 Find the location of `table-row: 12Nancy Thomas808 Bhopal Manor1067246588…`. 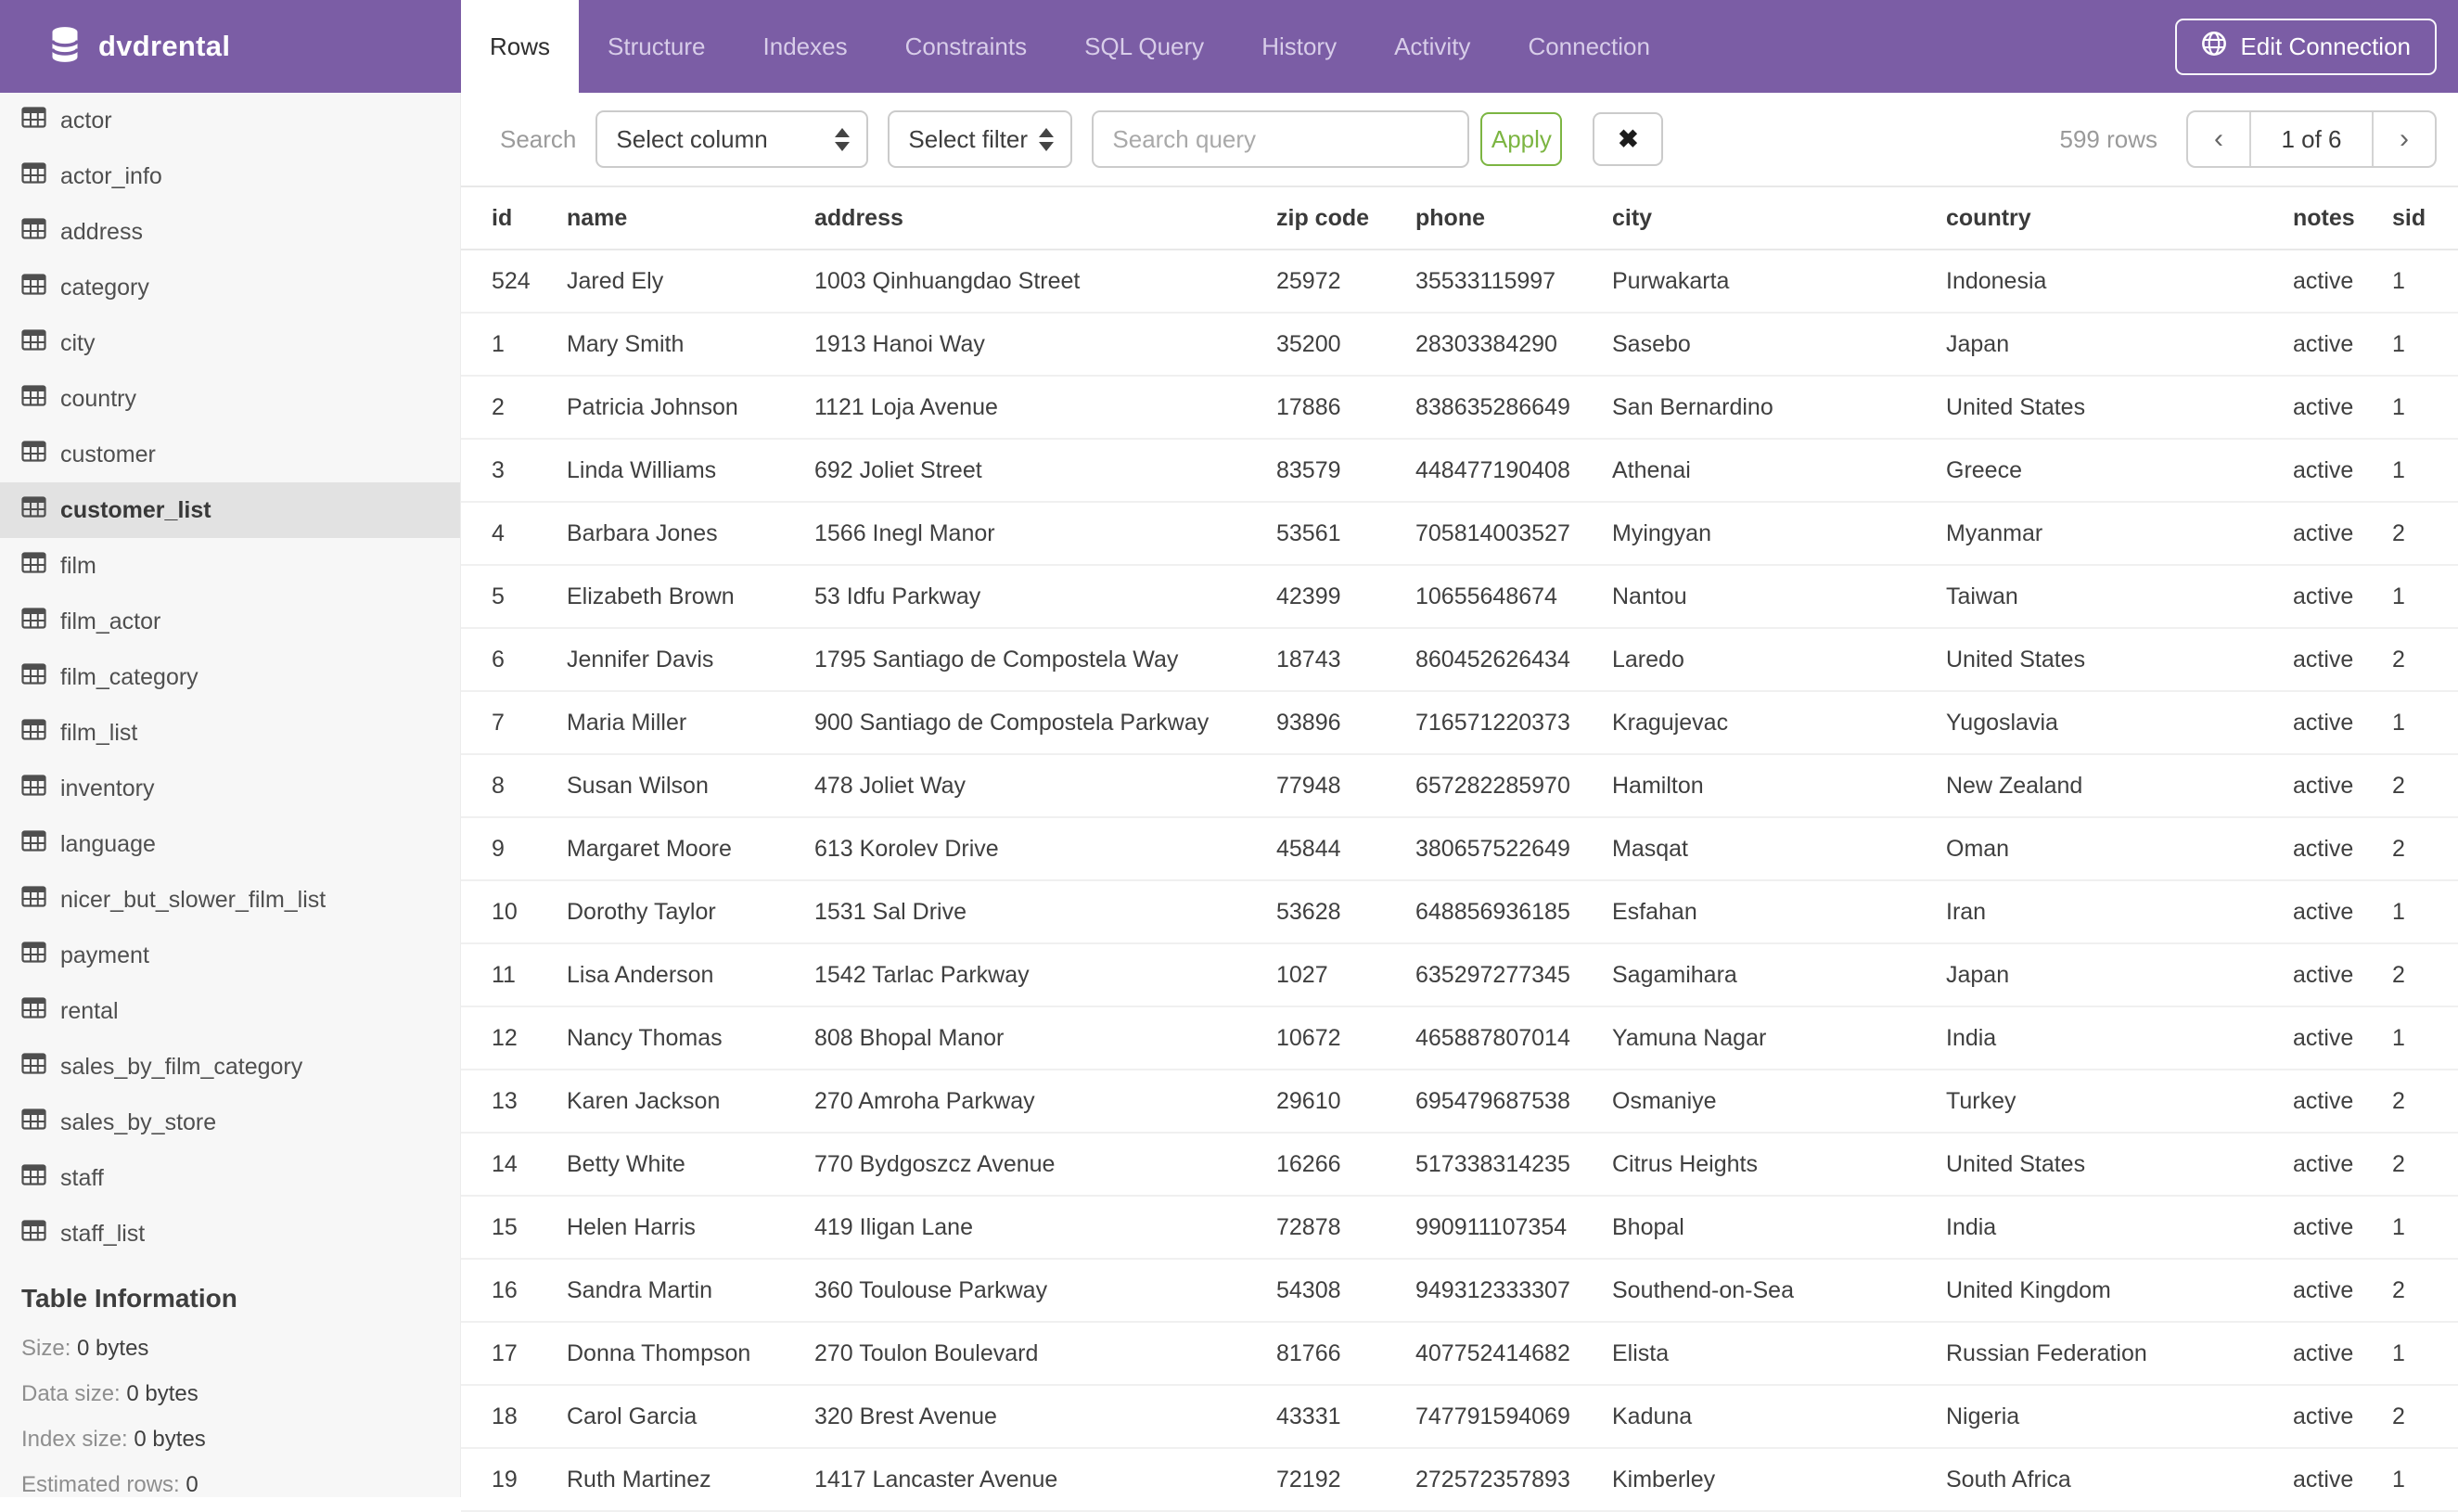

table-row: 12Nancy Thomas808 Bhopal Manor1067246588… is located at coordinates (1459, 1038).